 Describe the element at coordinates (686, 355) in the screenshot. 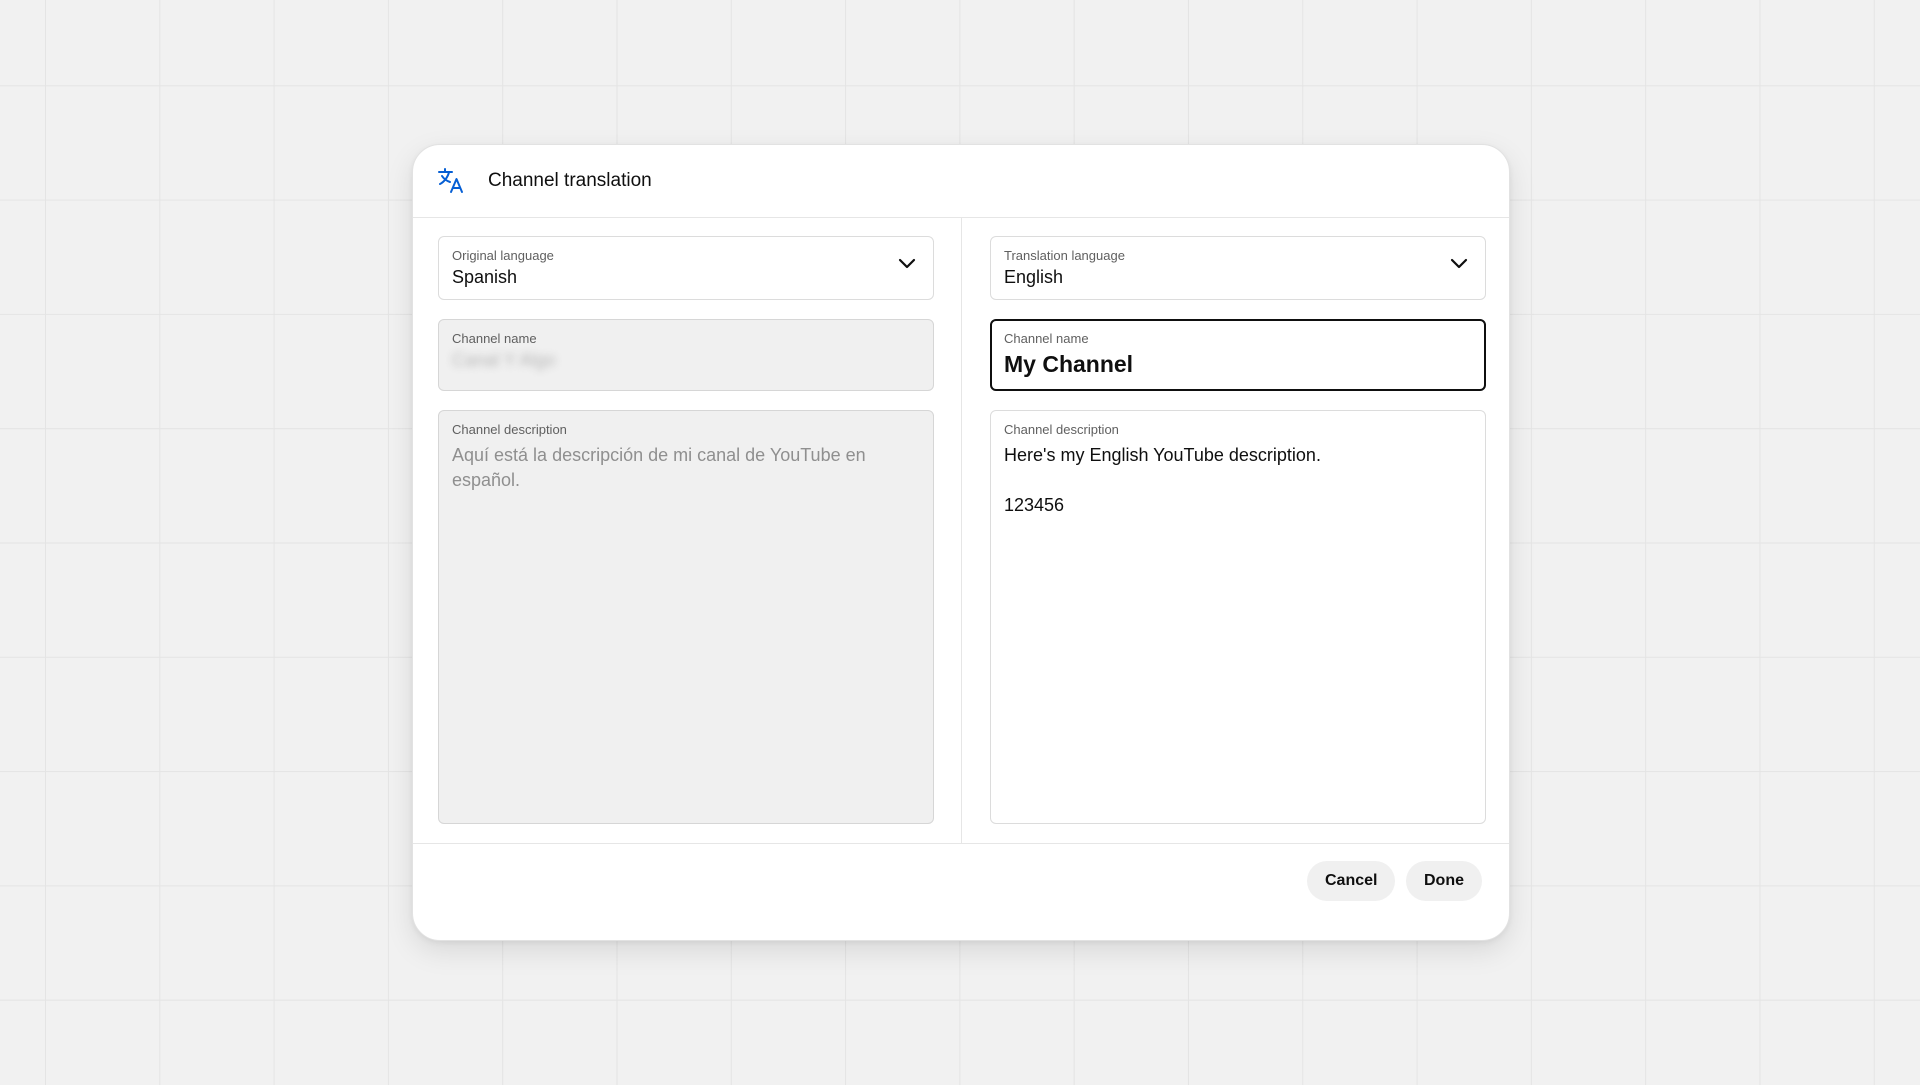

I see `original-channel-name-field: Channel name Canal Y Algo` at that location.